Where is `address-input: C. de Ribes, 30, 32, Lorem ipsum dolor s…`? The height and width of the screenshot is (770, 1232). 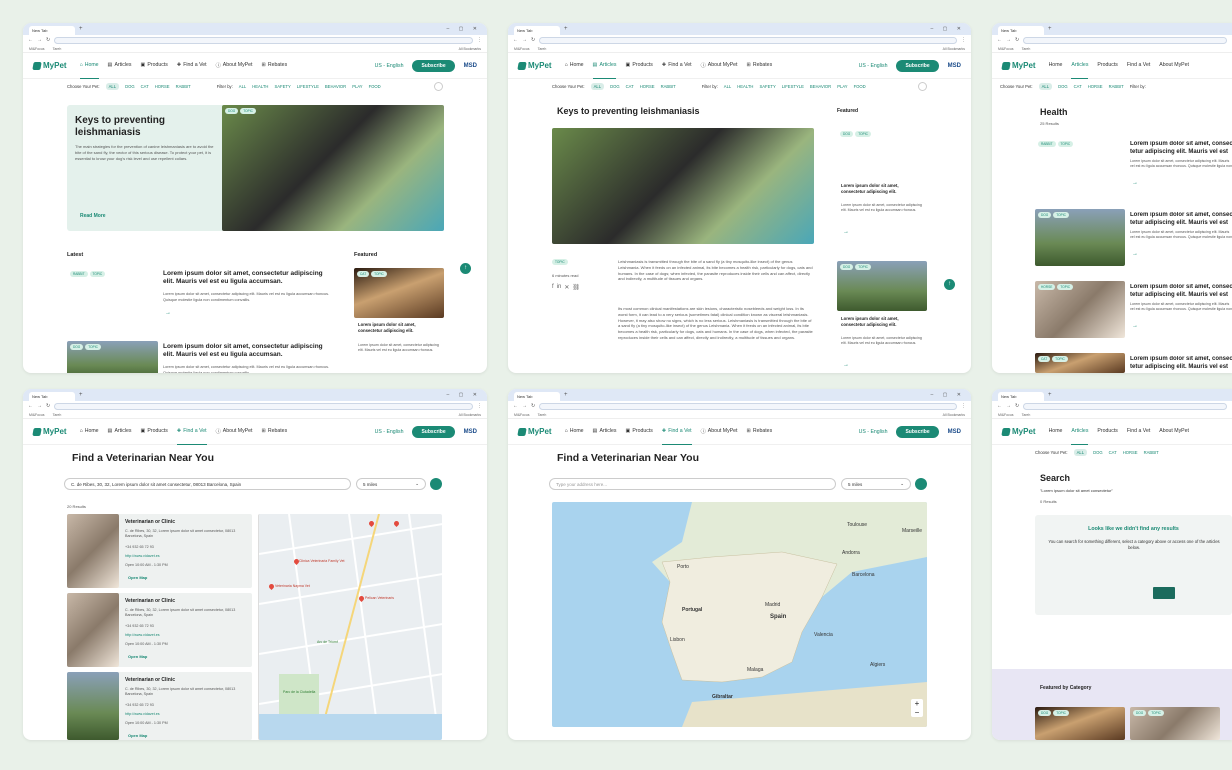
address-input: C. de Ribes, 30, 32, Lorem ipsum dolor s… is located at coordinates (207, 484).